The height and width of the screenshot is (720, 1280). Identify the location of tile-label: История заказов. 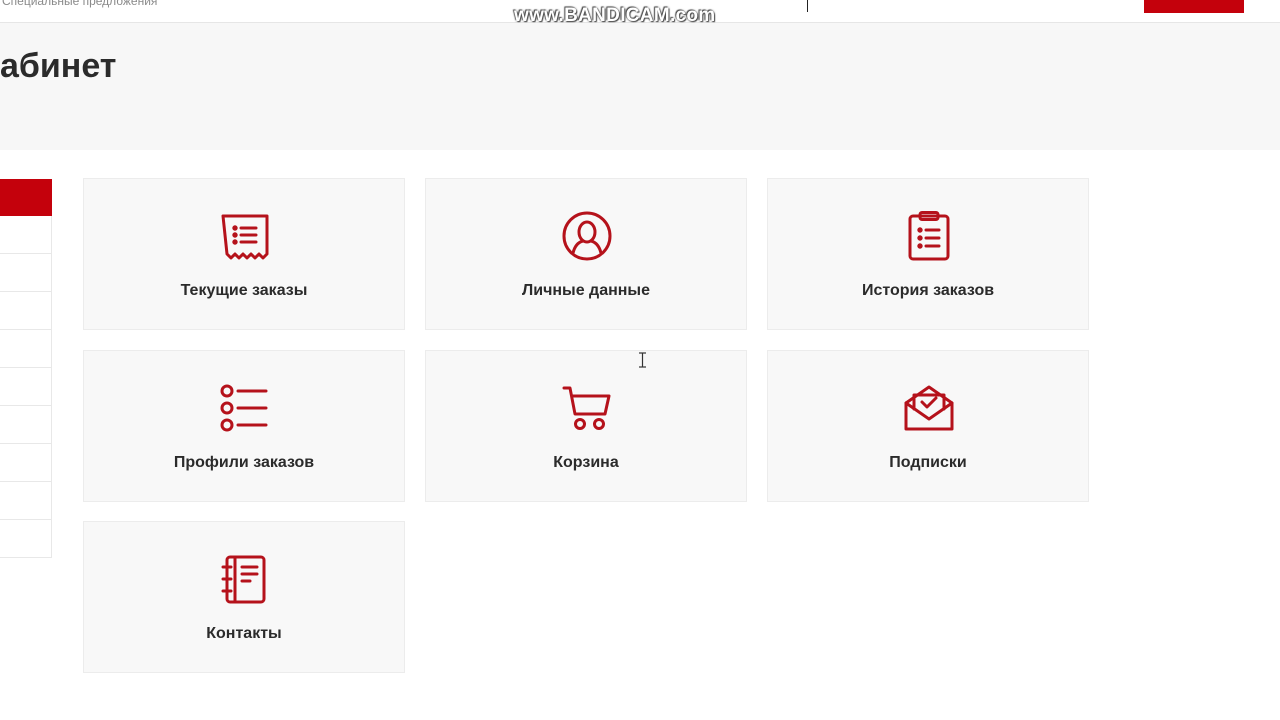
(928, 290).